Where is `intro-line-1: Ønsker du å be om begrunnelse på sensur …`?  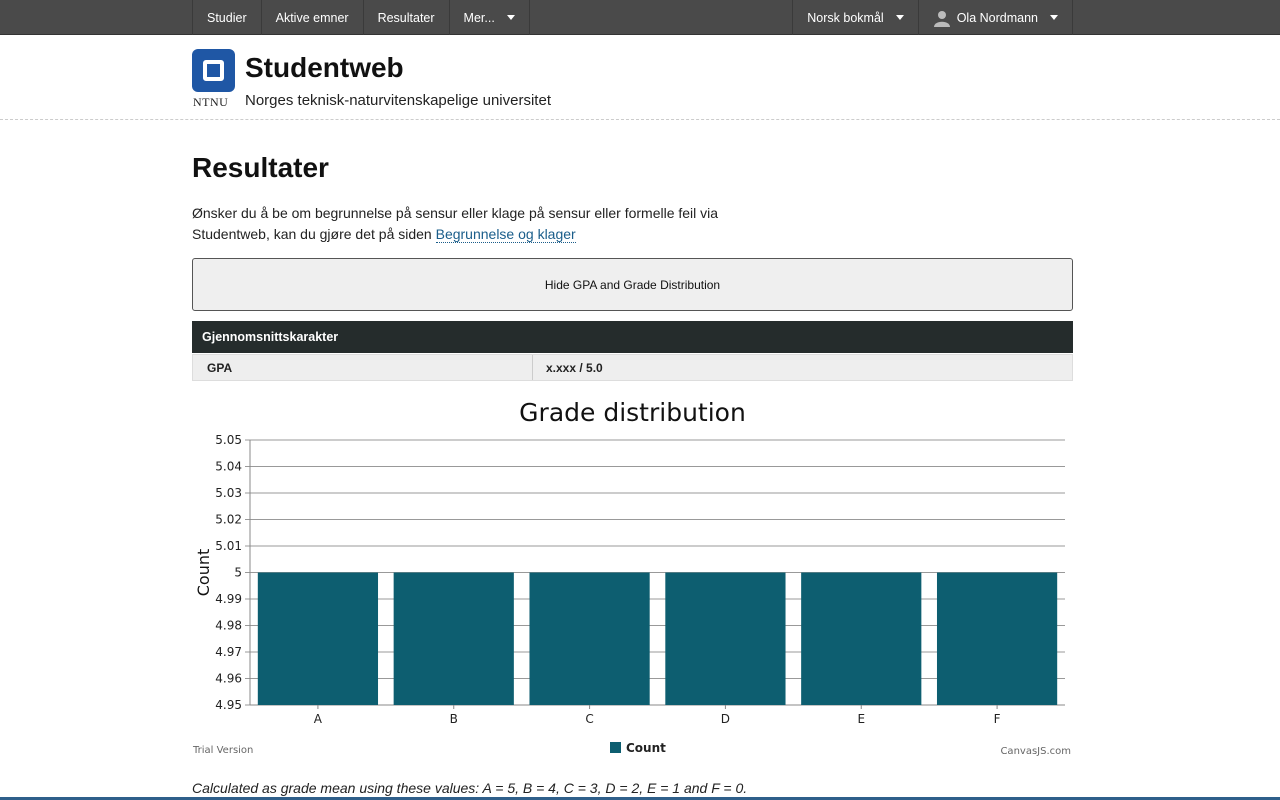
intro-line-1: Ønsker du å be om begrunnelse på sensur … is located at coordinates (455, 213).